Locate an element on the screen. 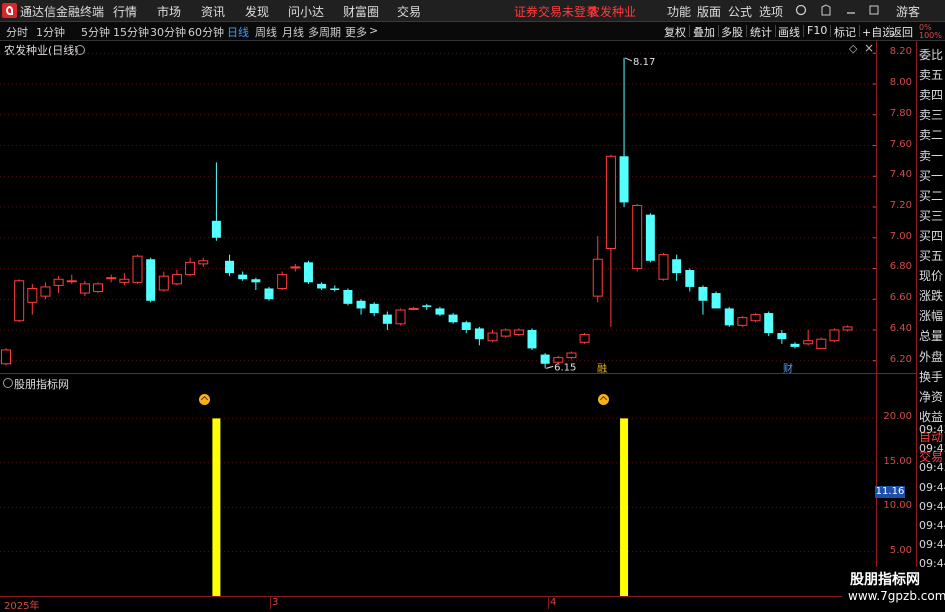  menu-gongneng: 功能 is located at coordinates (679, 11).